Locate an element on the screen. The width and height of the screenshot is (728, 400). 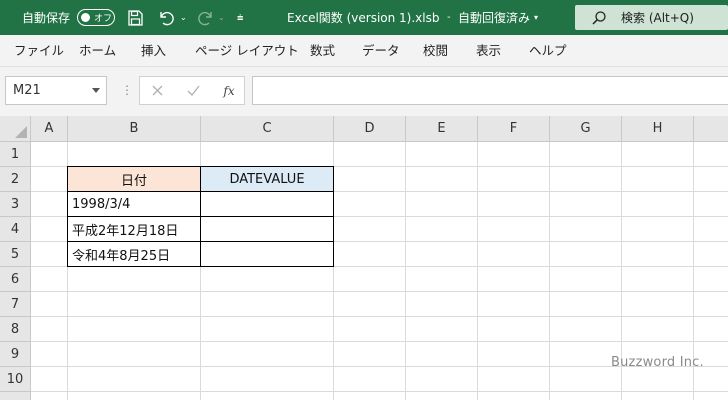
autosave-toggle: オフ is located at coordinates (96, 17).